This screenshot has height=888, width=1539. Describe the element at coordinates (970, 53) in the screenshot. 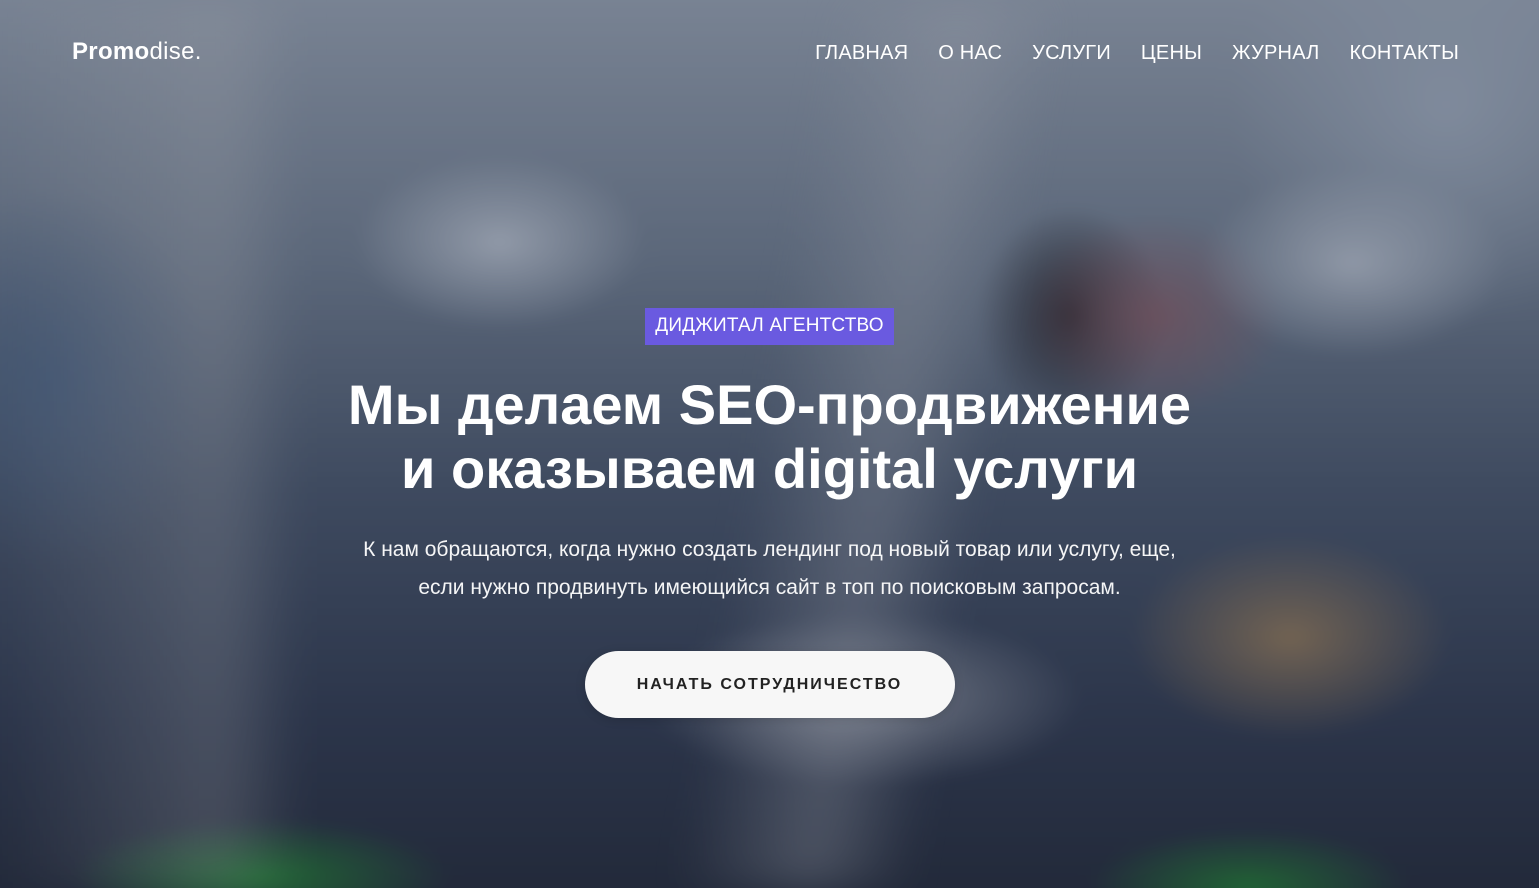

I see `nav-item-about: О НАС` at that location.